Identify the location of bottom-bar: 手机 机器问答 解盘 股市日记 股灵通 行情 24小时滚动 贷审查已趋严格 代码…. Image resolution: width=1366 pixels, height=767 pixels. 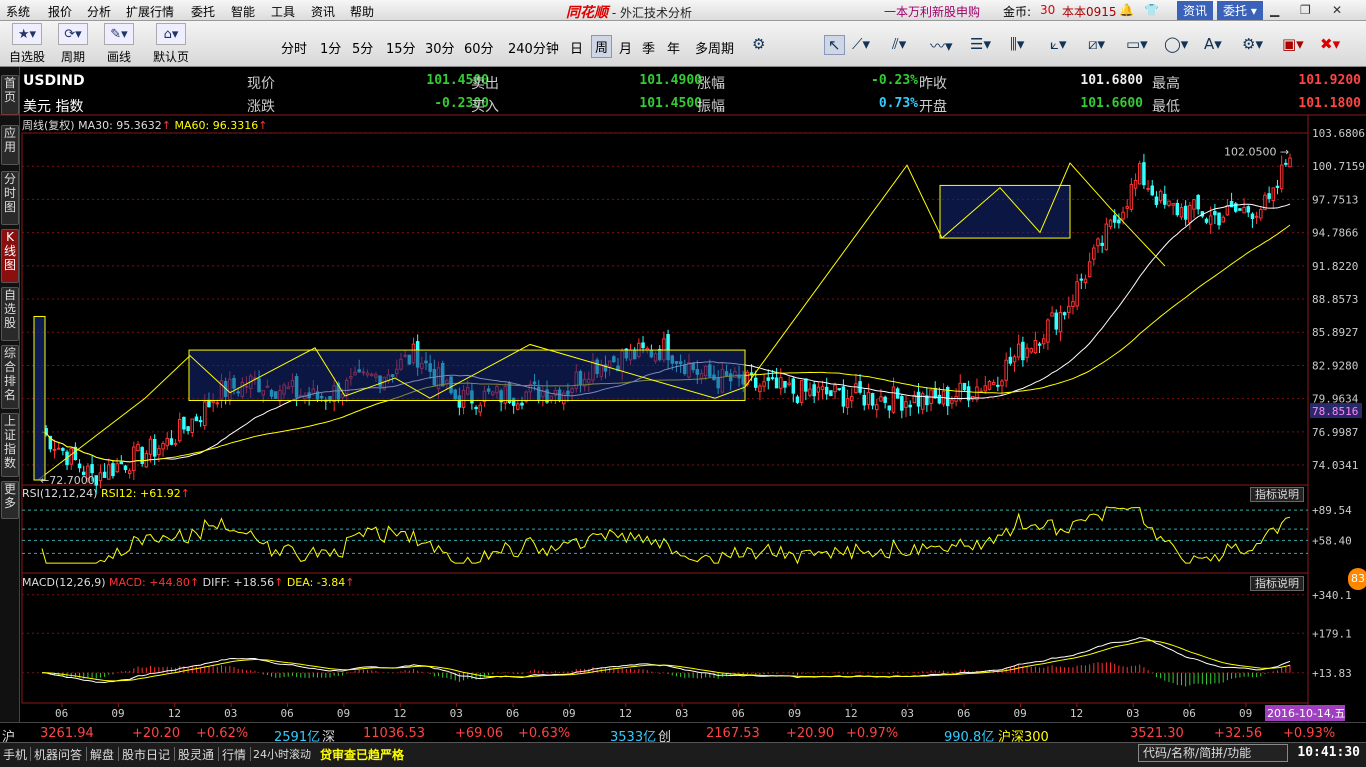
(683, 754).